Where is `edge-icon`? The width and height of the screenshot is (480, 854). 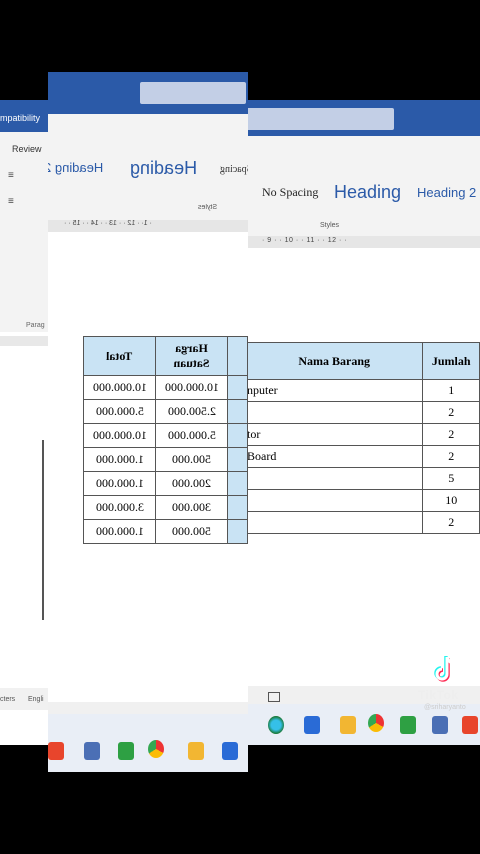
edge-icon is located at coordinates (276, 725).